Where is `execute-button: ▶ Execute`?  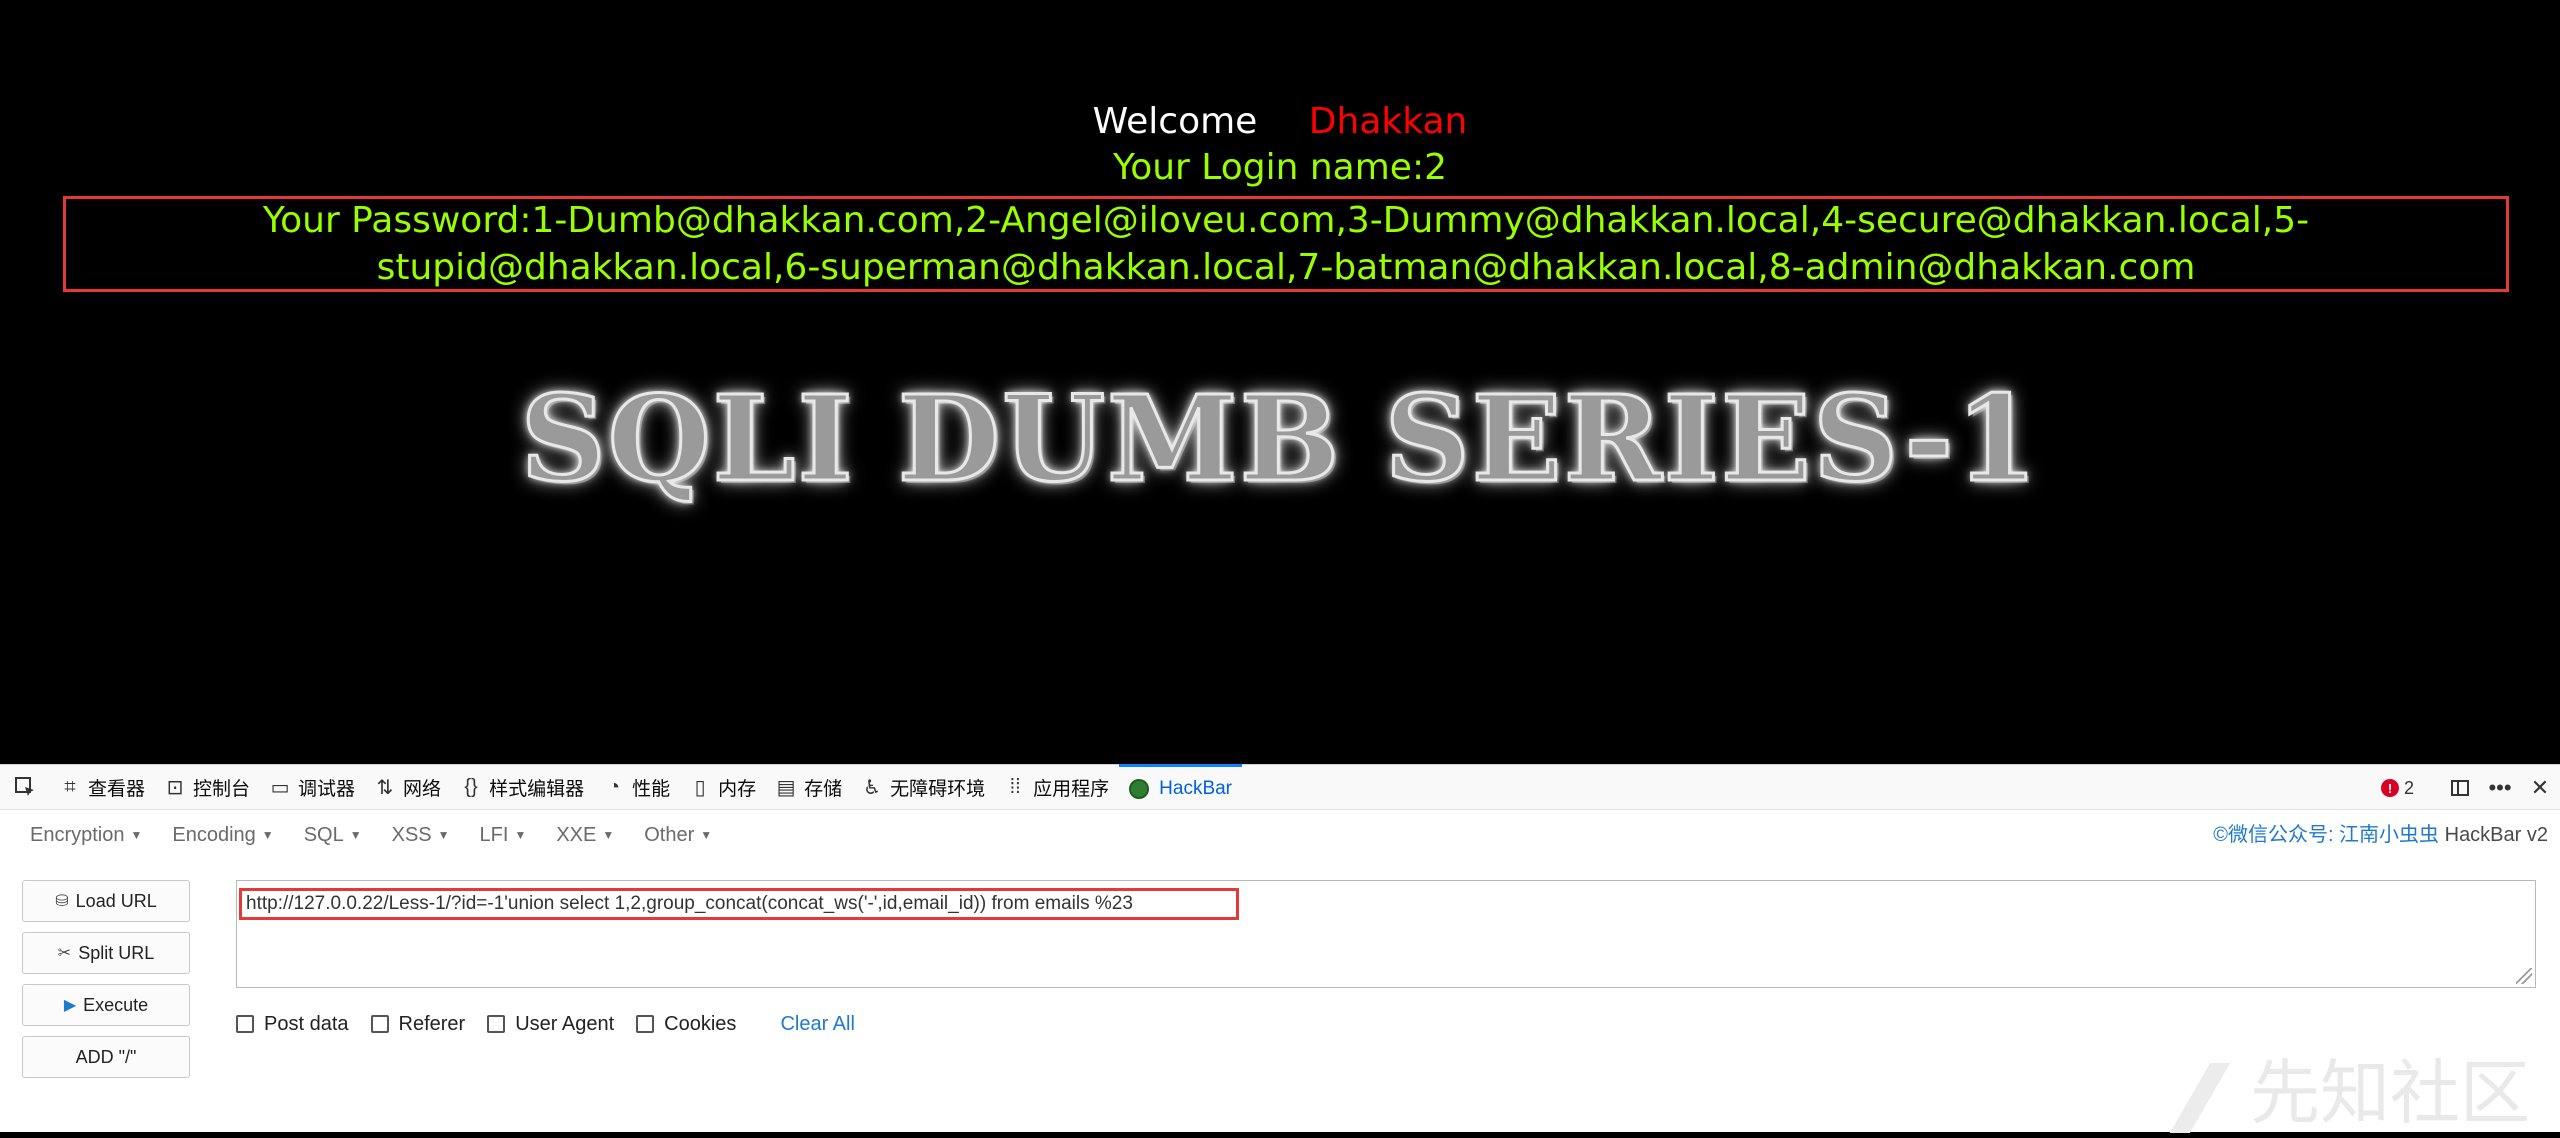 execute-button: ▶ Execute is located at coordinates (106, 1005).